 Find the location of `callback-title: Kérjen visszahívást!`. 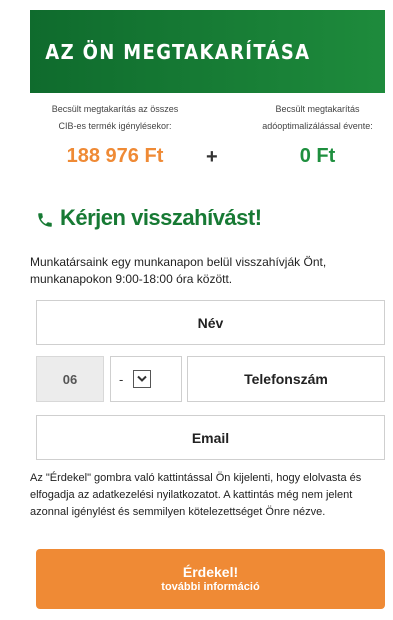

callback-title: Kérjen visszahívást! is located at coordinates (161, 217).